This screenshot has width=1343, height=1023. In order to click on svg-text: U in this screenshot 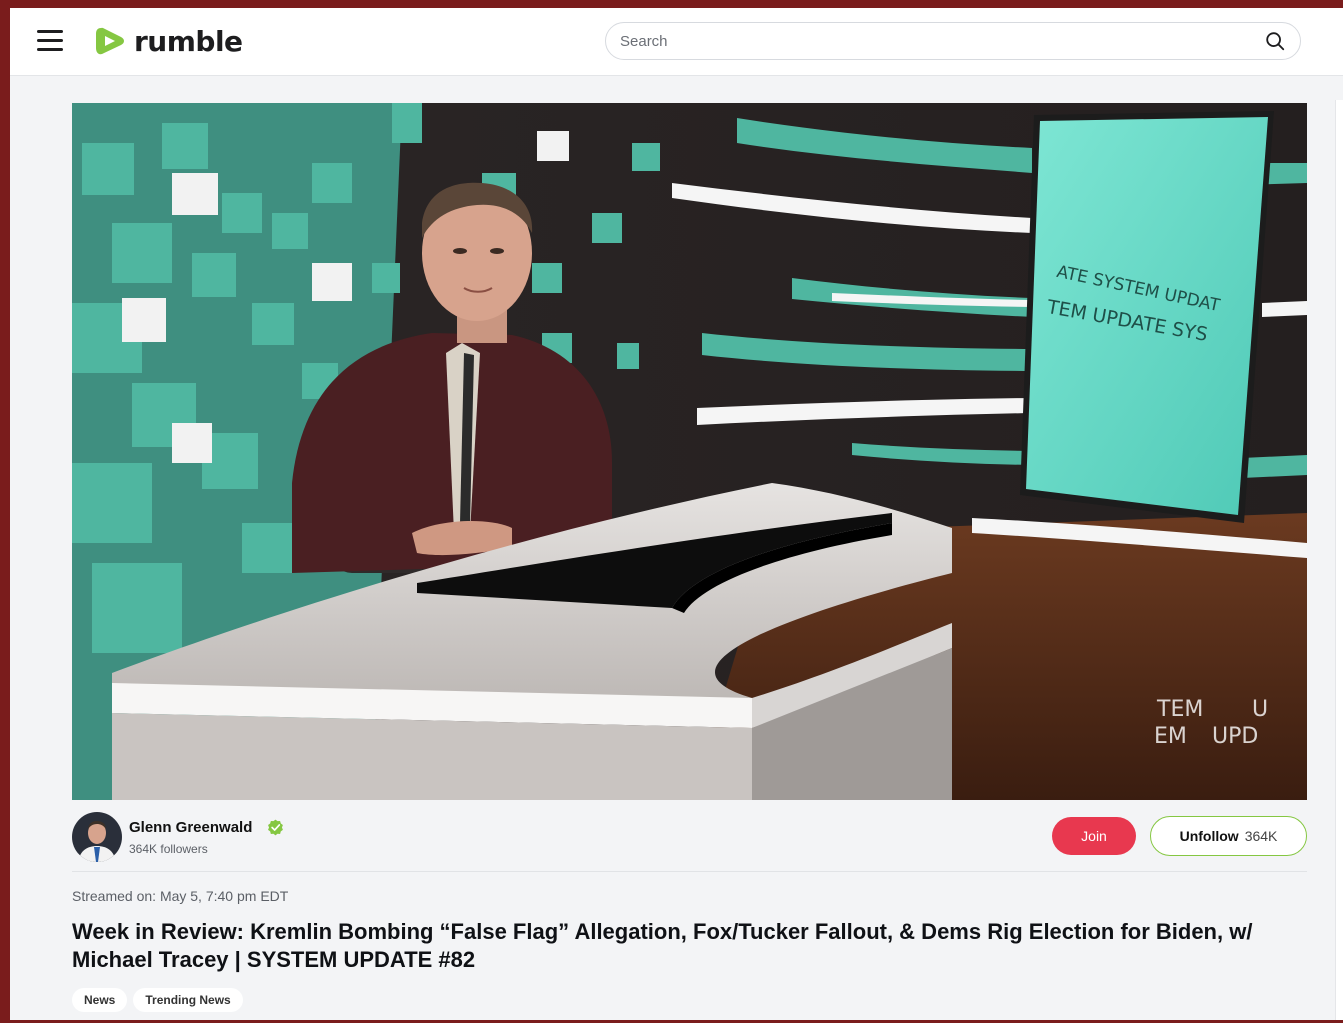, I will do `click(1260, 709)`.